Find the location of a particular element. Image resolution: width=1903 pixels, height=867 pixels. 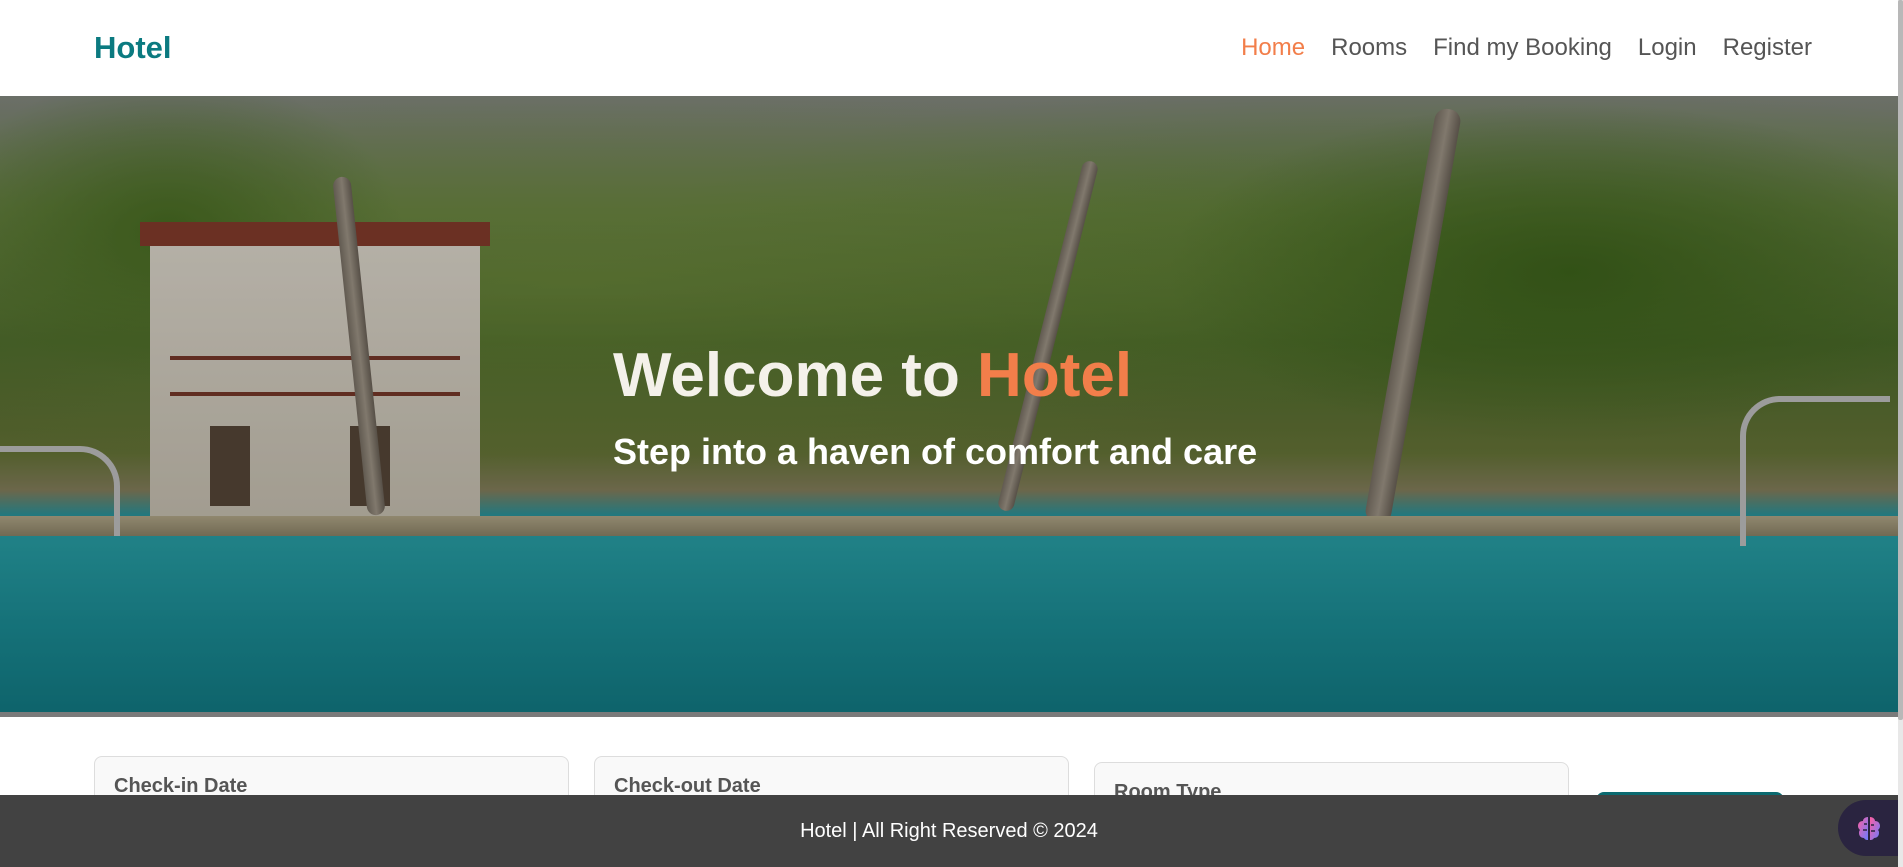

footer-copyright: Hotel | All Right Reserved © 2024 is located at coordinates (949, 830).